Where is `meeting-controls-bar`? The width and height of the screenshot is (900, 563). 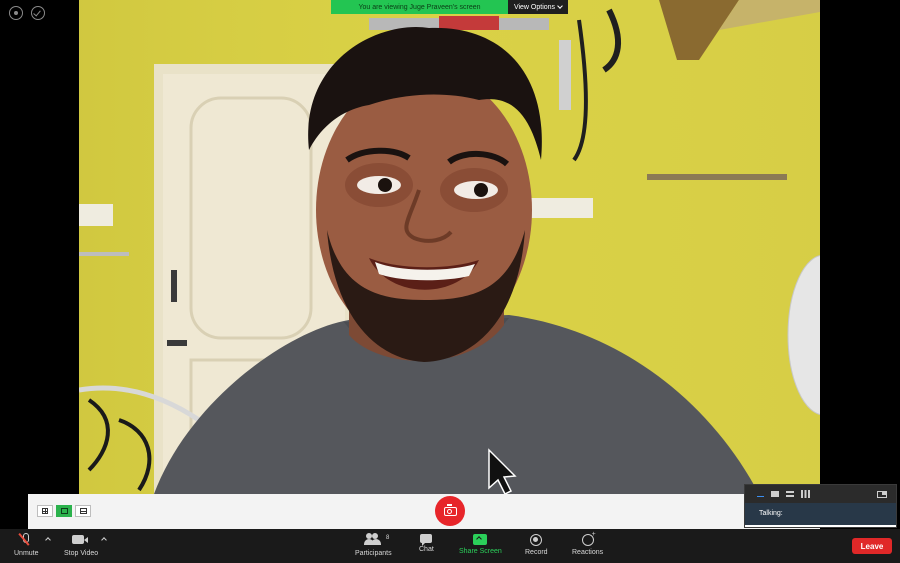
meeting-controls-bar is located at coordinates (450, 546).